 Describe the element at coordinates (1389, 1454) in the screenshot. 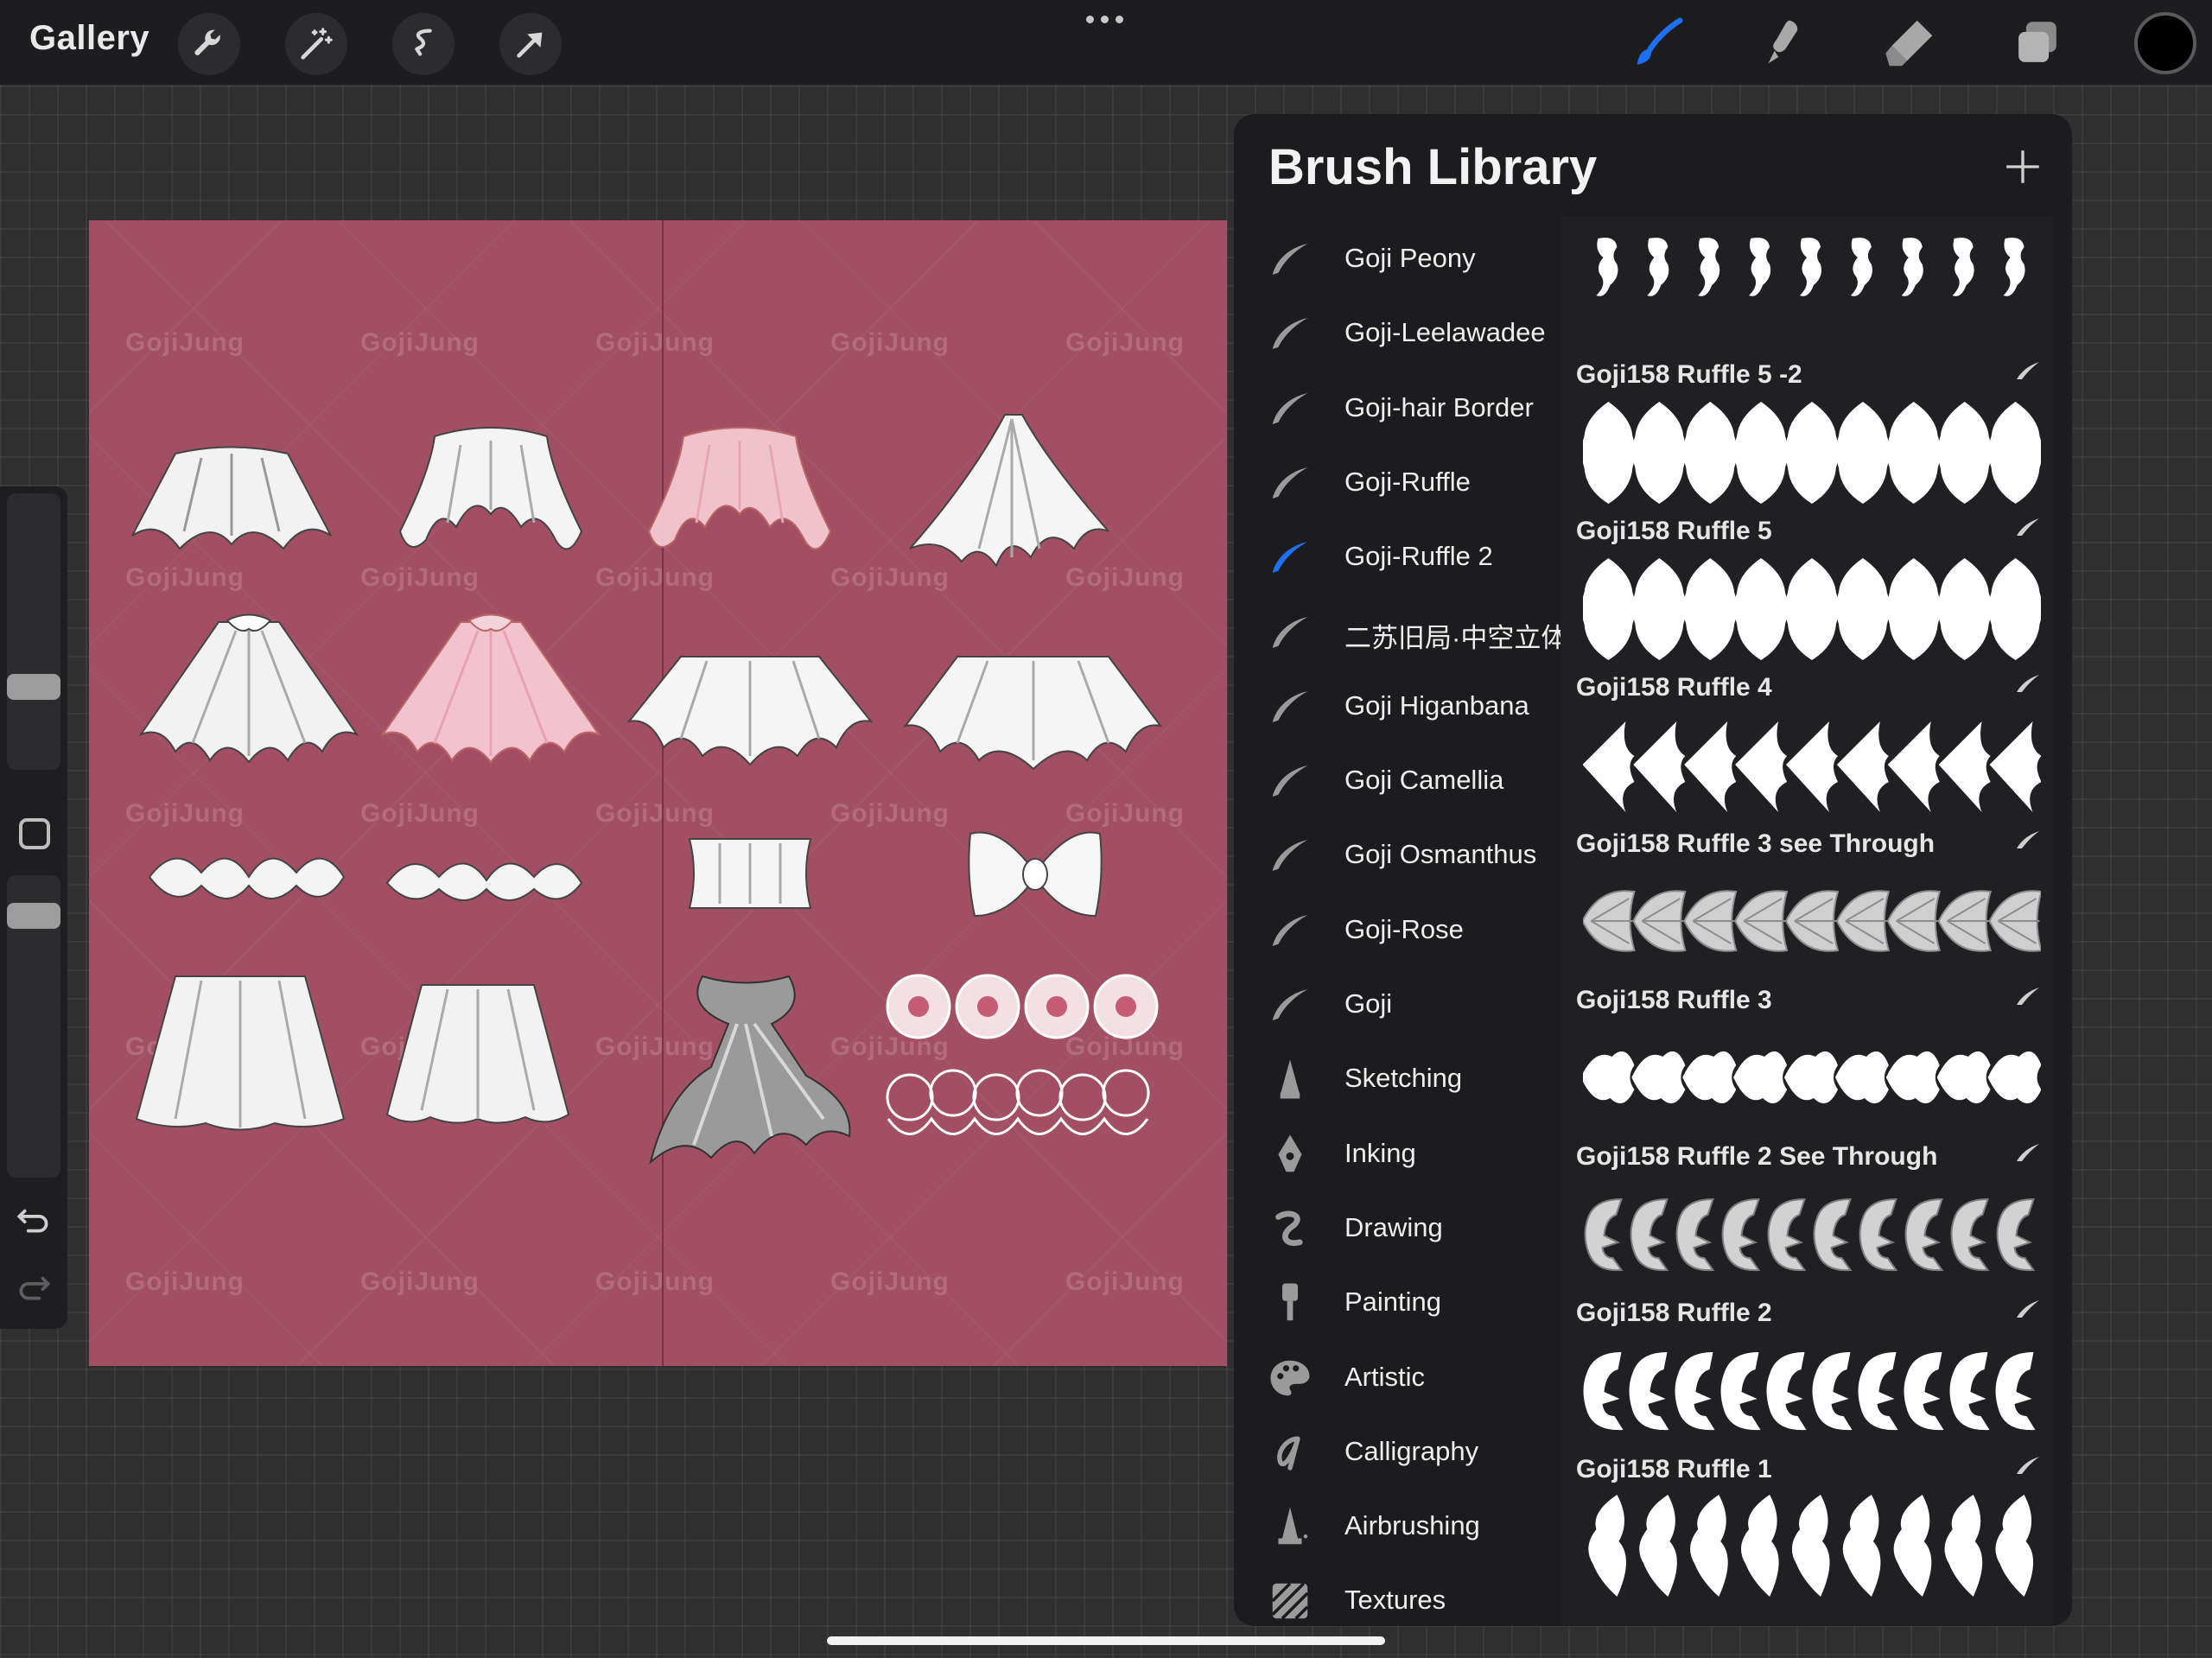

I see `brush-set-item: Calligraphy` at that location.